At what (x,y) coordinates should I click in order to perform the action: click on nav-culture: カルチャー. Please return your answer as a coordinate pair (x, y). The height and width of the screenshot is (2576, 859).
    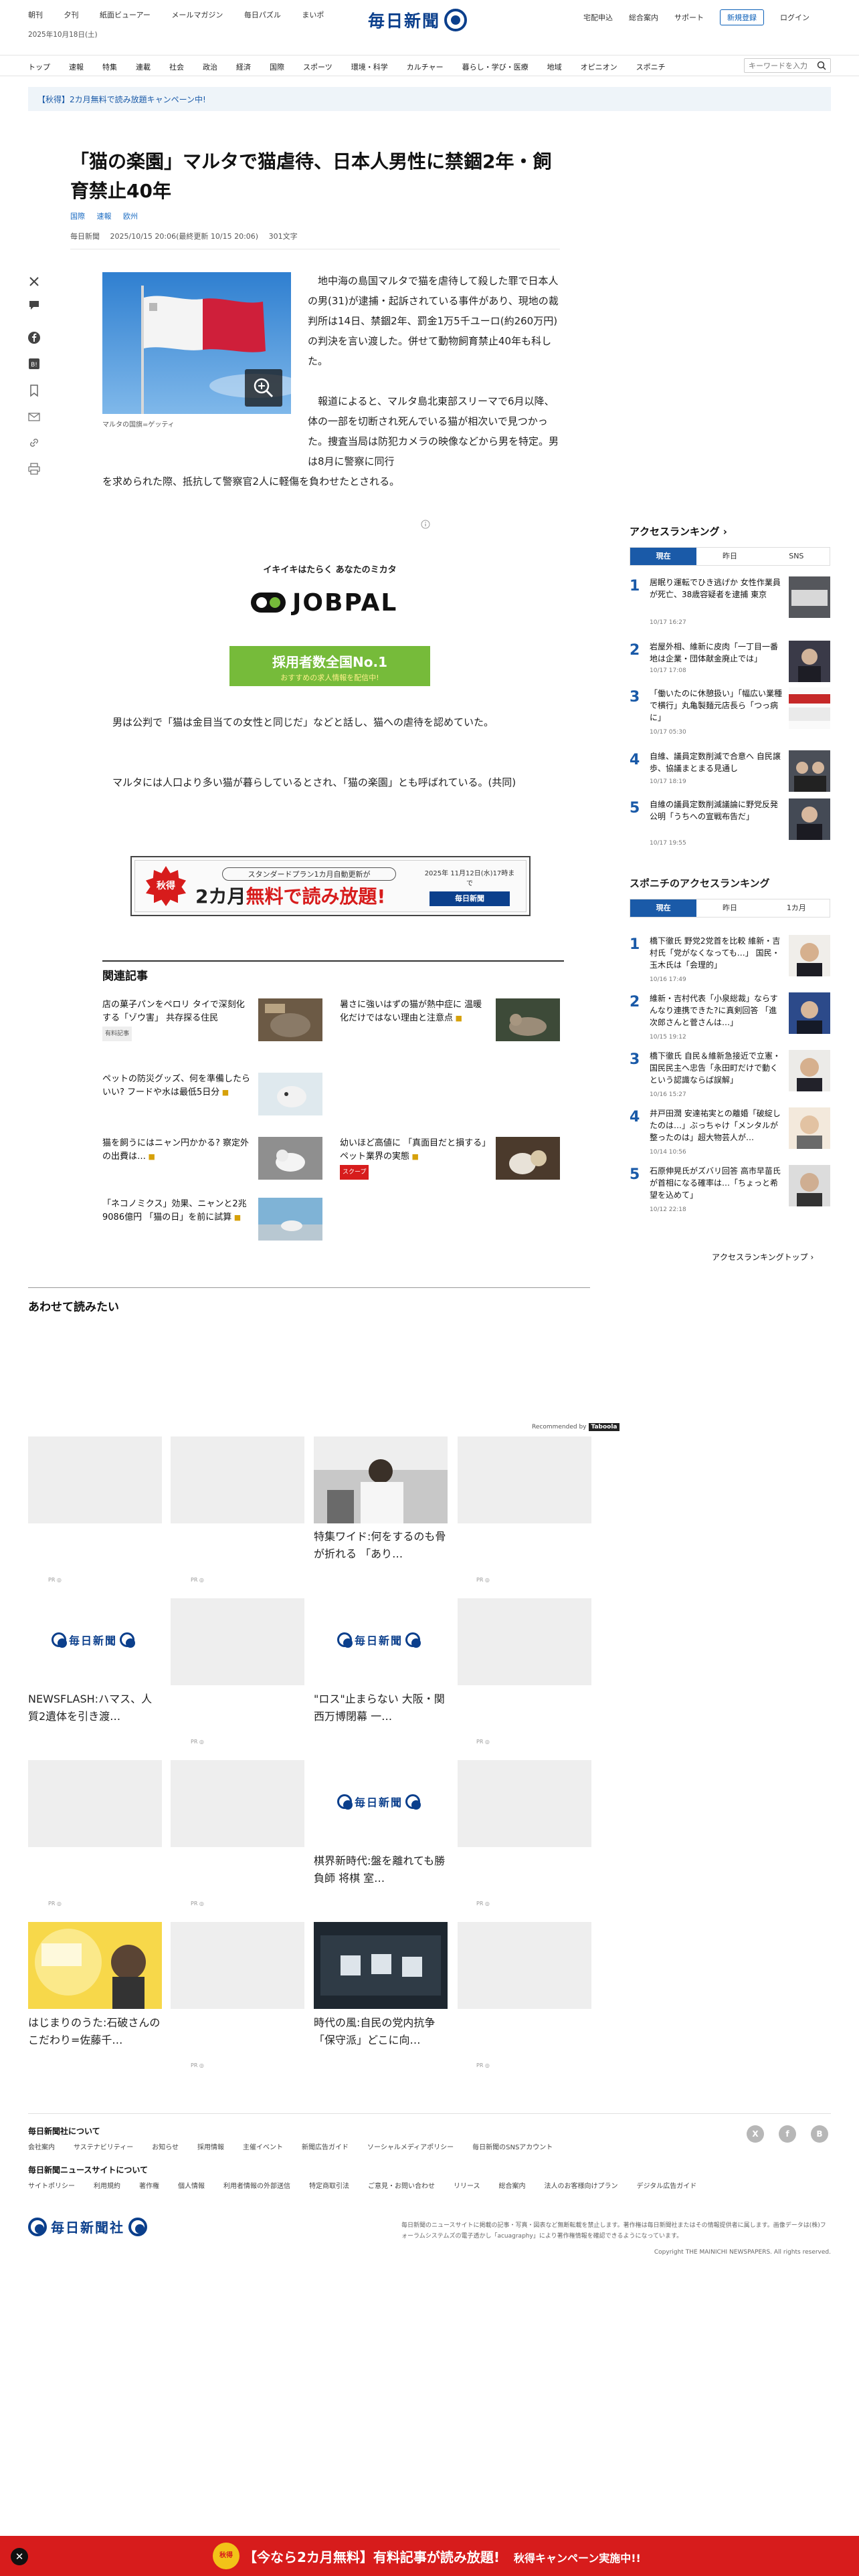
    Looking at the image, I should click on (426, 67).